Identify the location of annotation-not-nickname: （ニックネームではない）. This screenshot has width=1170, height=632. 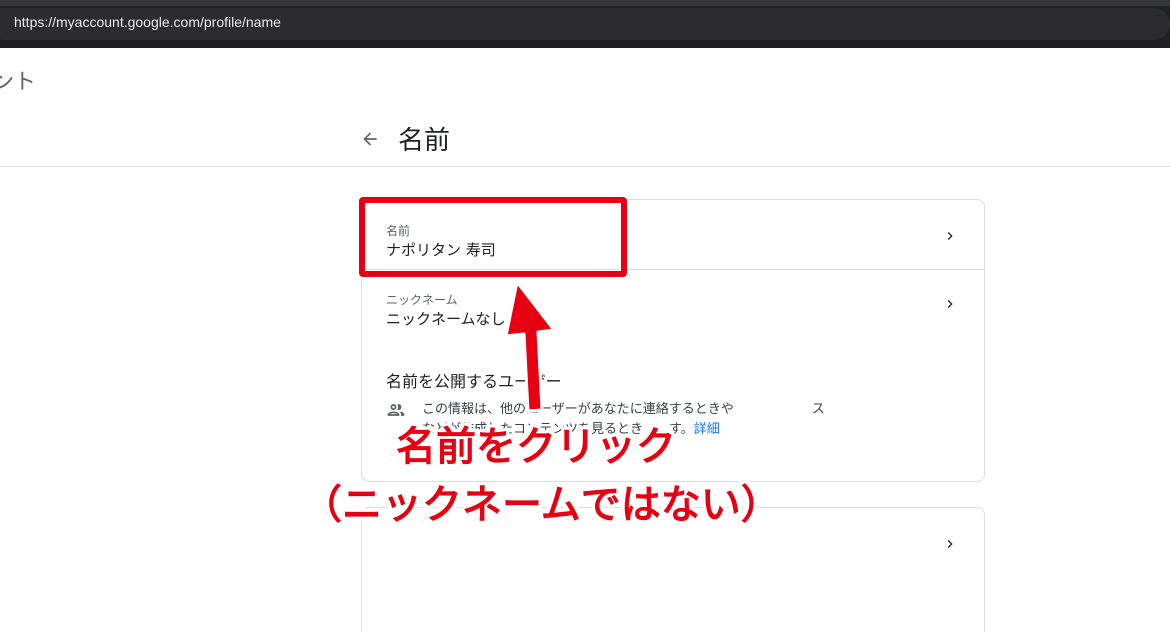
(541, 505).